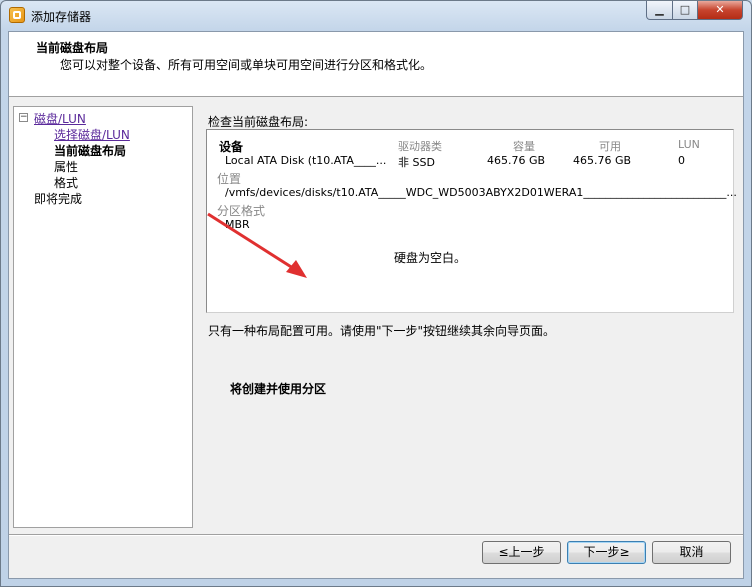 This screenshot has height=587, width=752. What do you see at coordinates (17, 15) in the screenshot?
I see `app-icon` at bounding box center [17, 15].